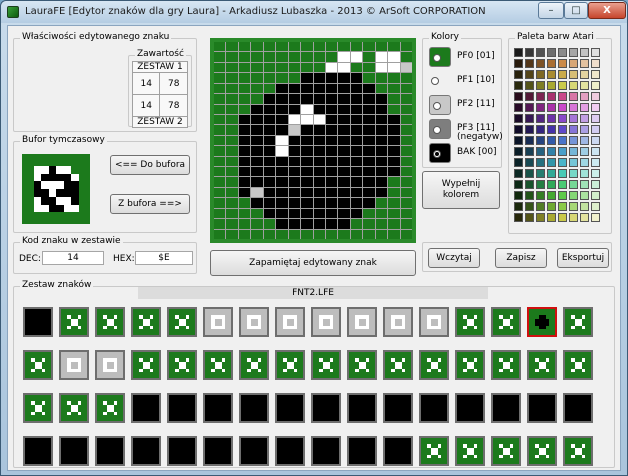 This screenshot has width=628, height=476. What do you see at coordinates (454, 258) in the screenshot?
I see `load-button: Wczytaj` at bounding box center [454, 258].